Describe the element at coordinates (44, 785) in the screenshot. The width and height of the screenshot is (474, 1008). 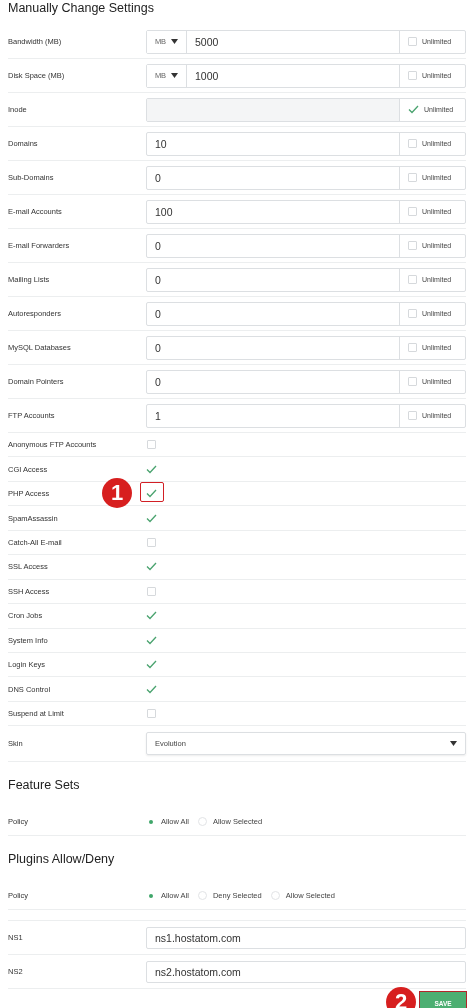
I see `section-heading: Feature Sets` at that location.